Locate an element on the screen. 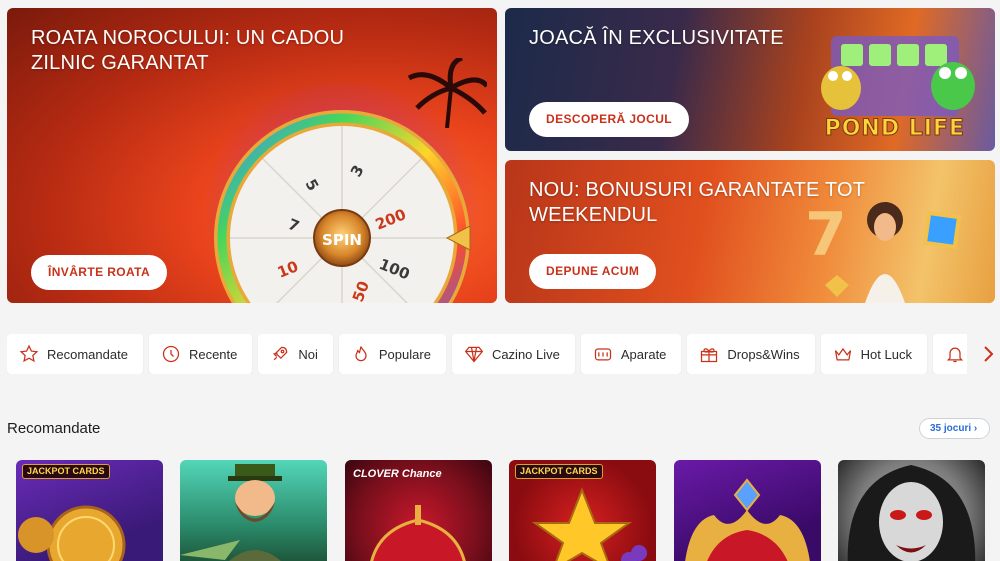 This screenshot has width=1000, height=561. category-hot-luck: Hot Luck is located at coordinates (873, 354).